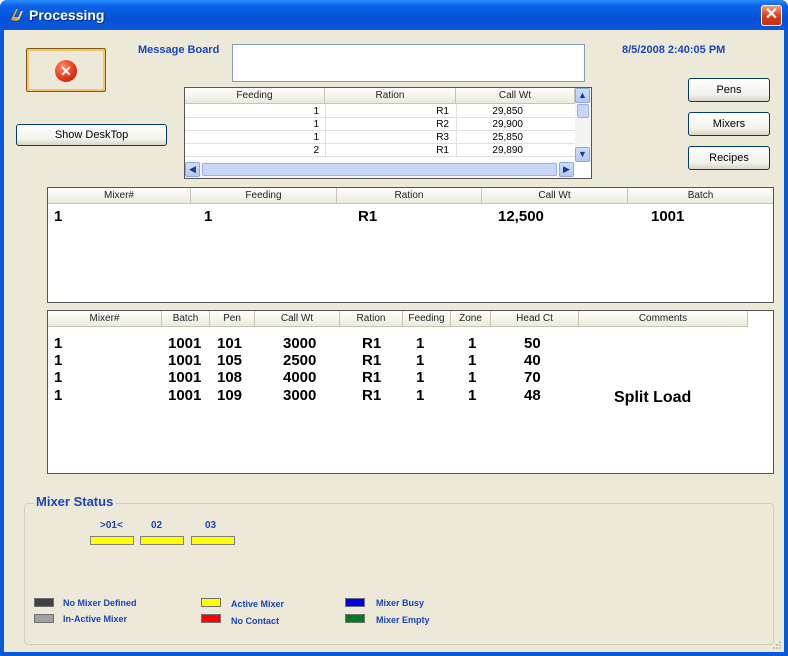 This screenshot has height=656, width=788. I want to click on mixer-status-title: Mixer Status, so click(75, 501).